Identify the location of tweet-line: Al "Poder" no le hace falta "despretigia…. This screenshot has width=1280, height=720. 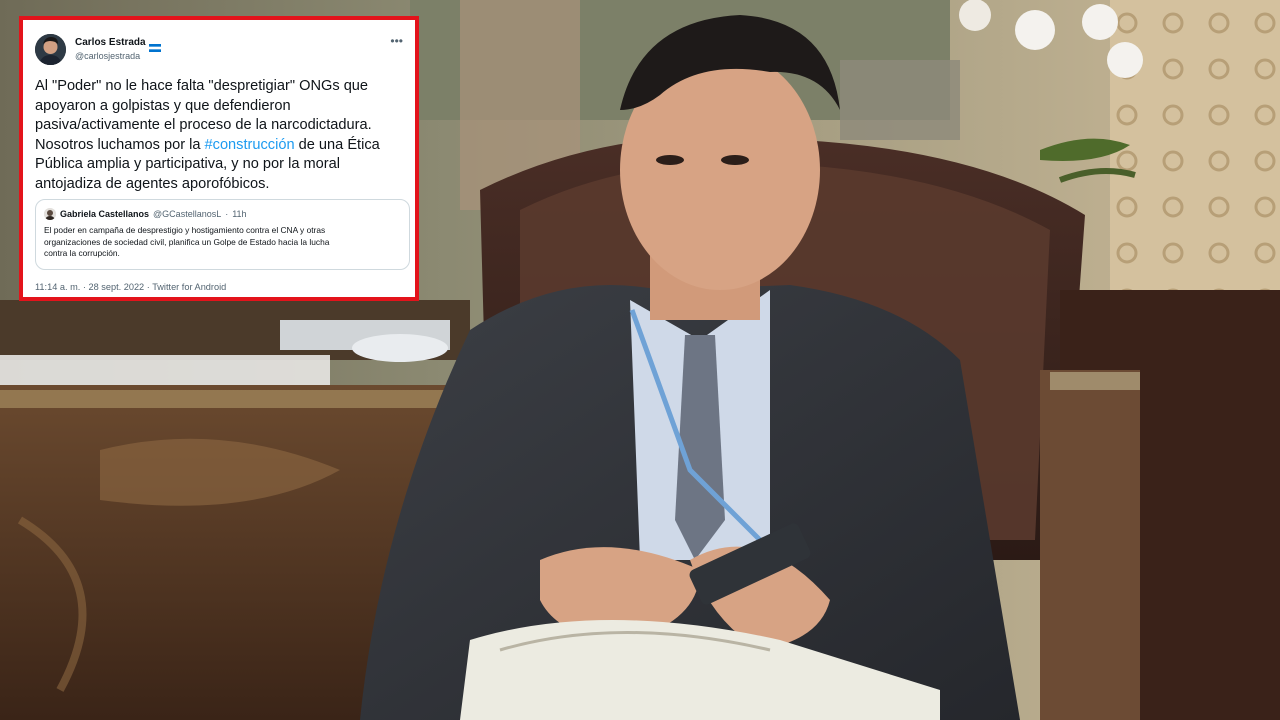
(202, 86).